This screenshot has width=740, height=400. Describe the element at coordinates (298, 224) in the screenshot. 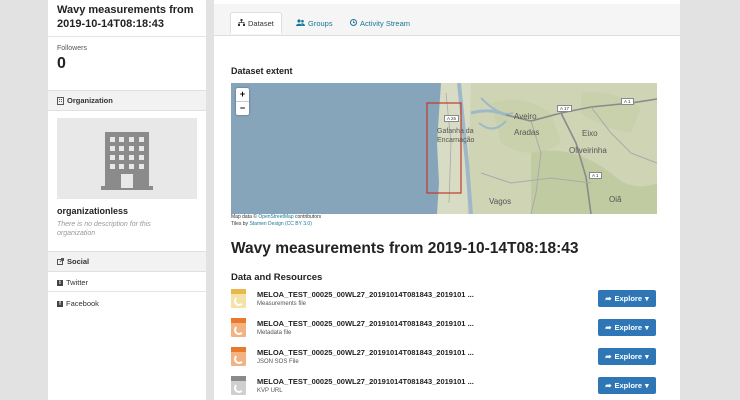

I see `license-link: (CC BY 3.0)` at that location.